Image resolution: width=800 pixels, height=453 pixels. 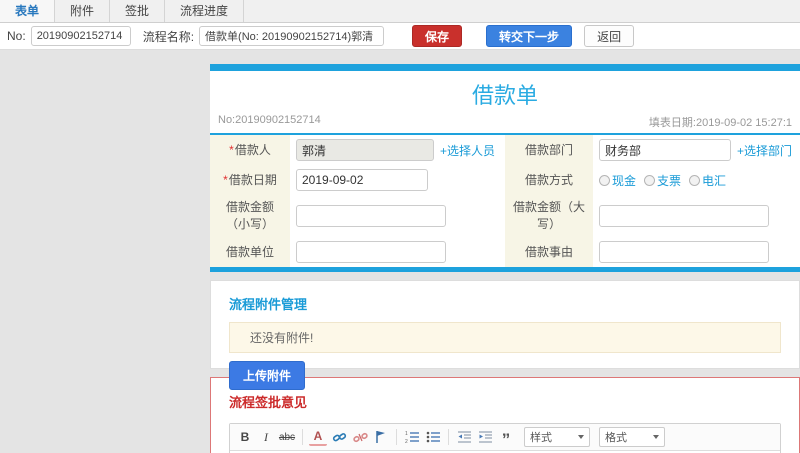 What do you see at coordinates (80, 36) in the screenshot?
I see `no-input` at bounding box center [80, 36].